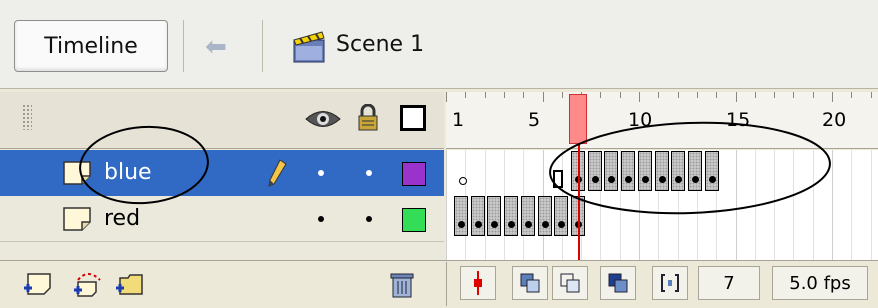 This screenshot has width=878, height=308. I want to click on onion-markers-icon, so click(670, 283).